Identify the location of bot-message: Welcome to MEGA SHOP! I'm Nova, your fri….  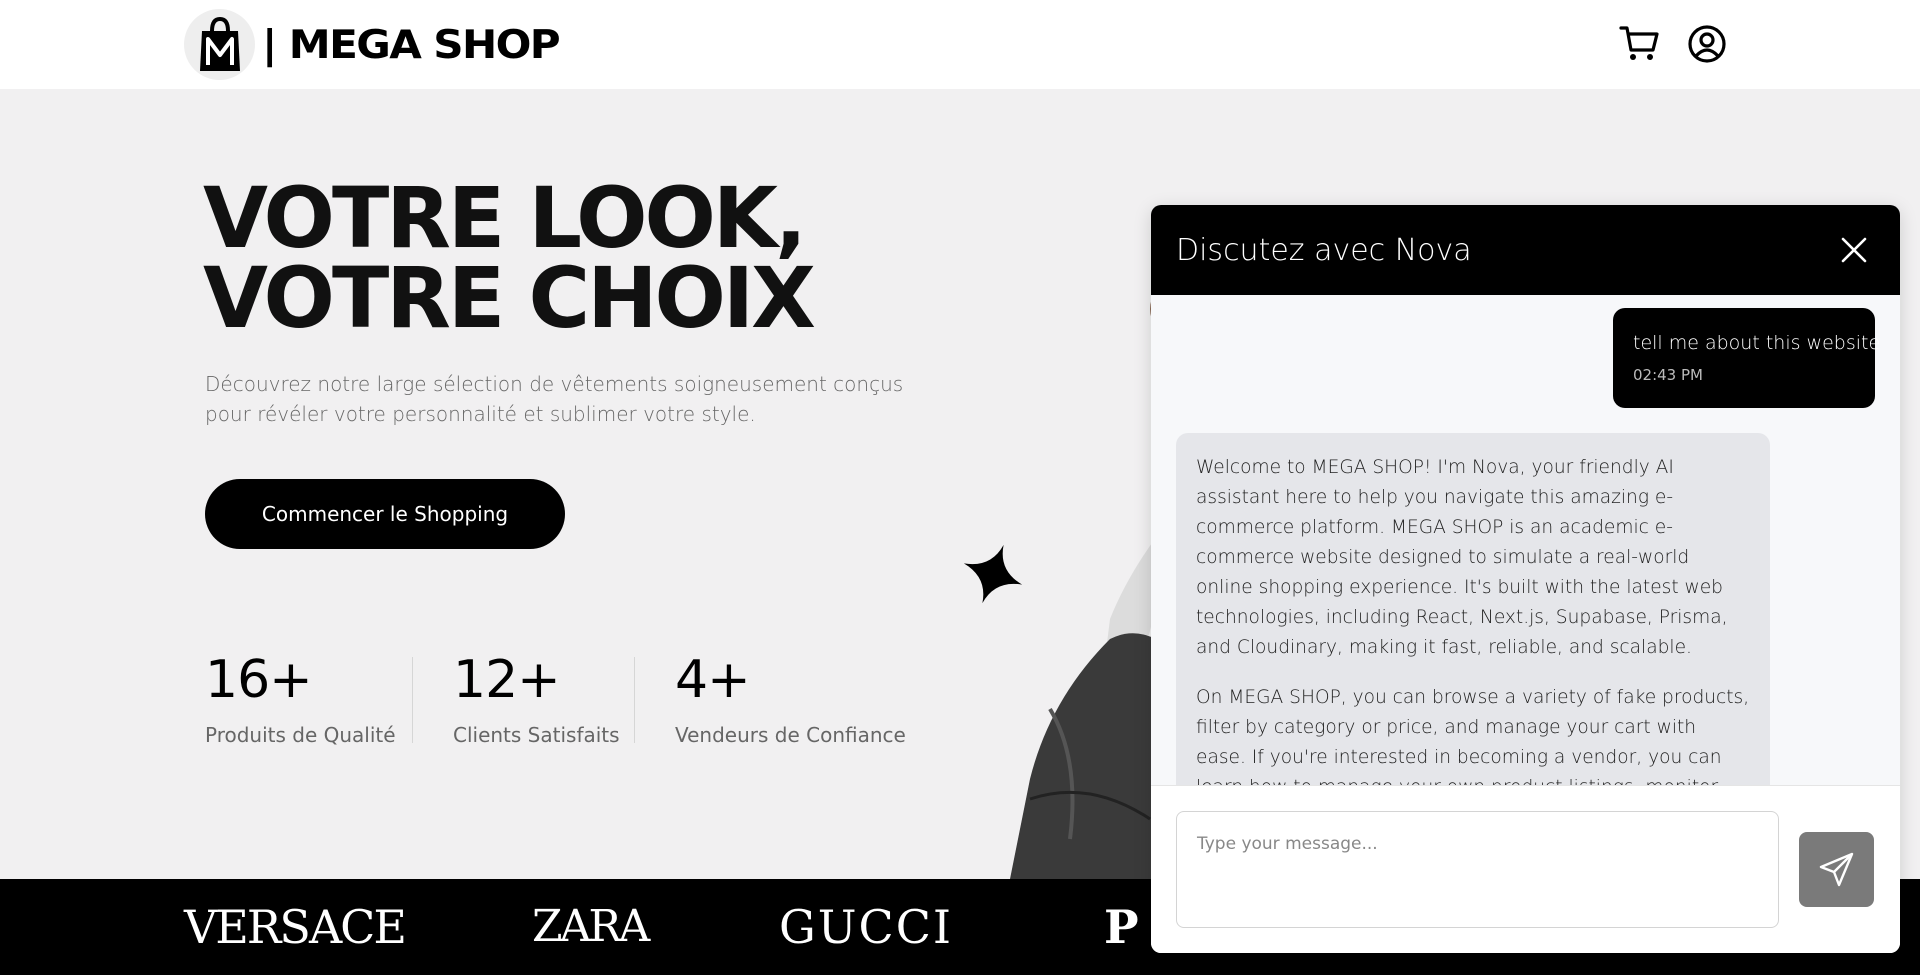
(1473, 609).